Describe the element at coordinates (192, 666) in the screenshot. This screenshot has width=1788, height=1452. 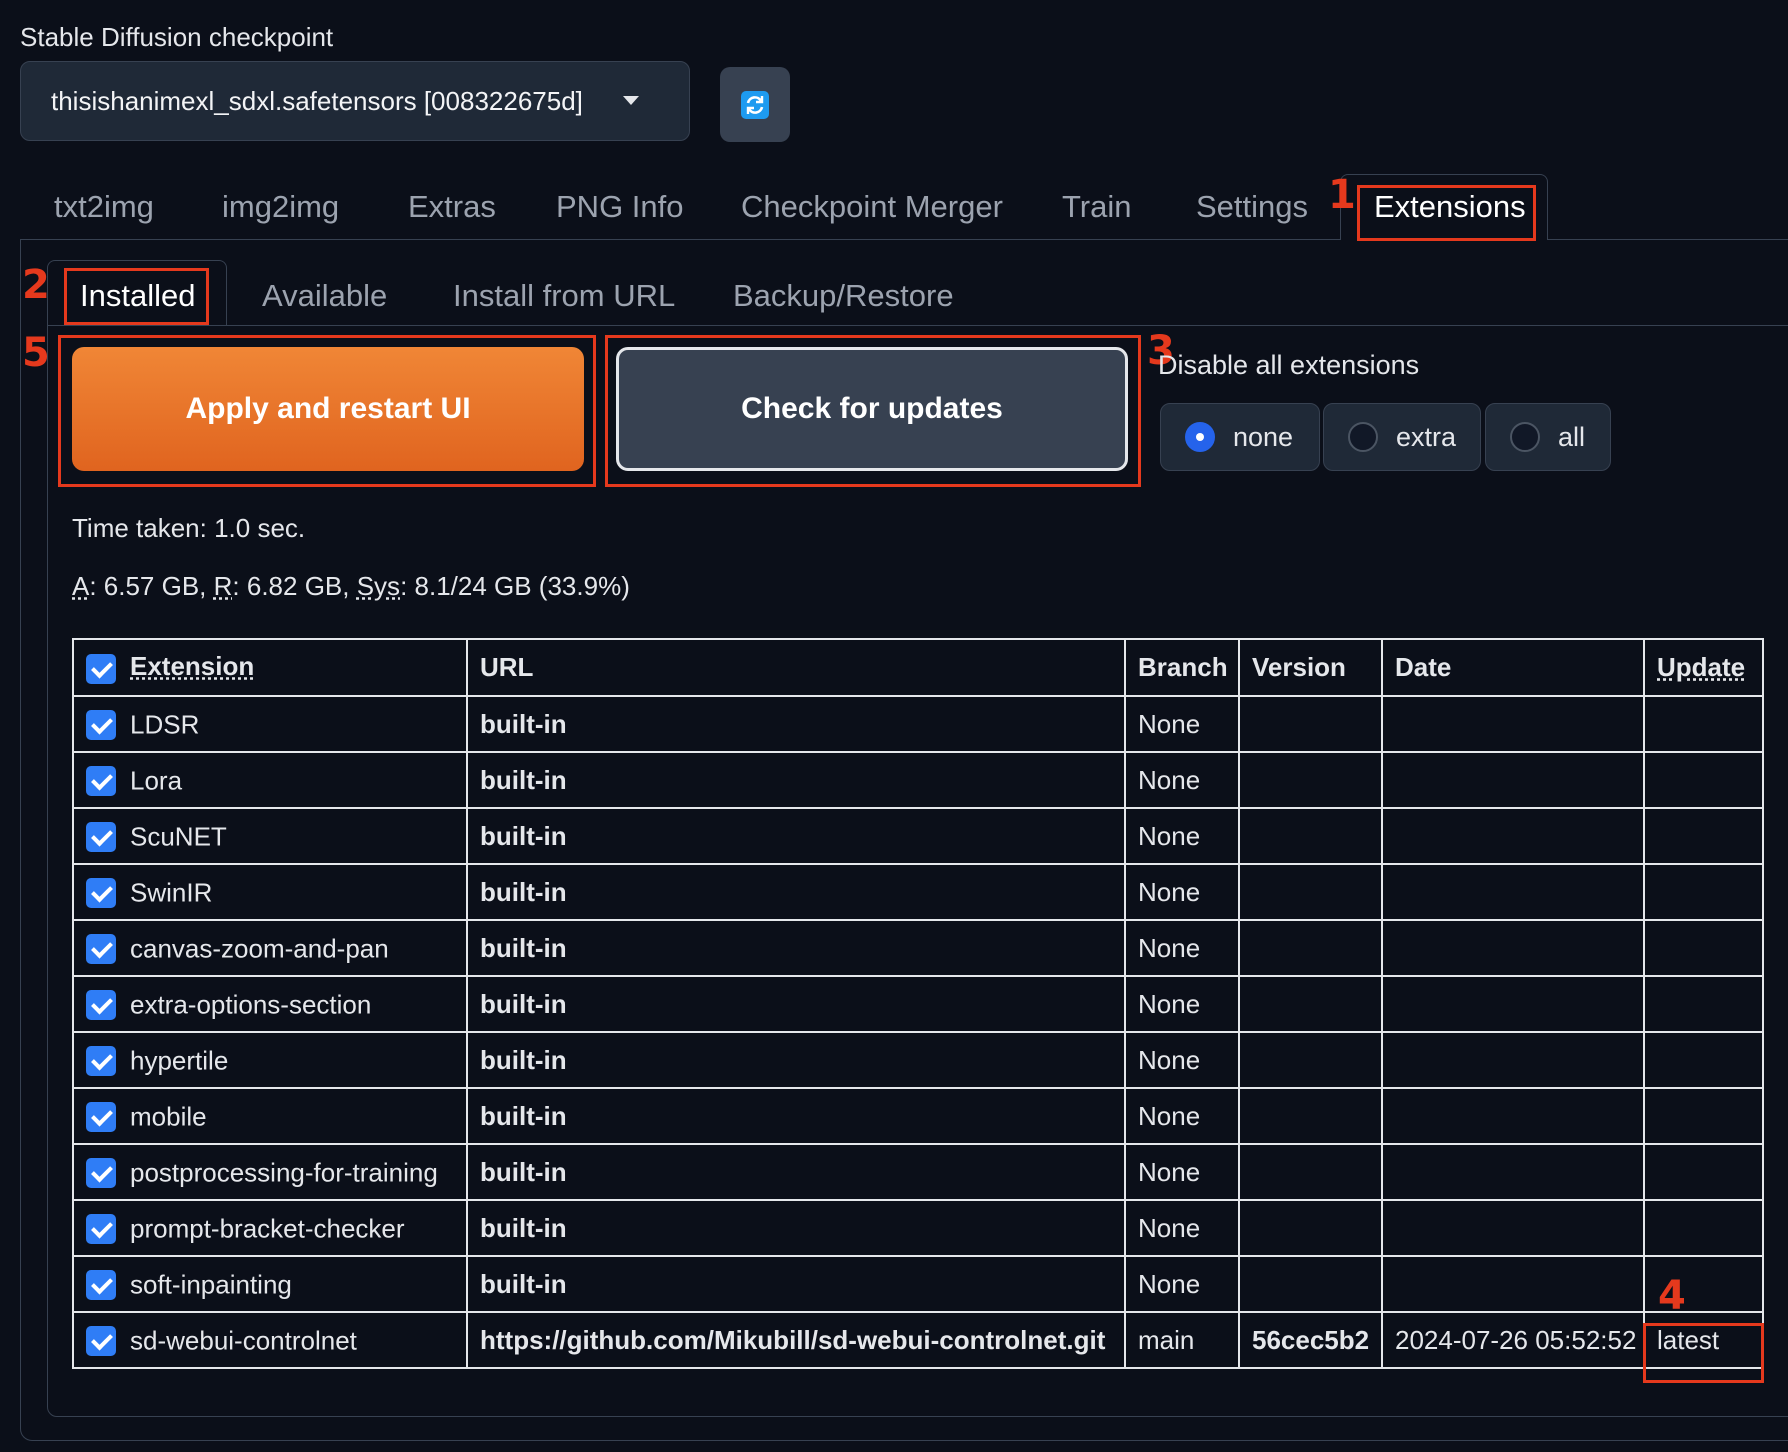
I see `header-extension-label: Extension` at that location.